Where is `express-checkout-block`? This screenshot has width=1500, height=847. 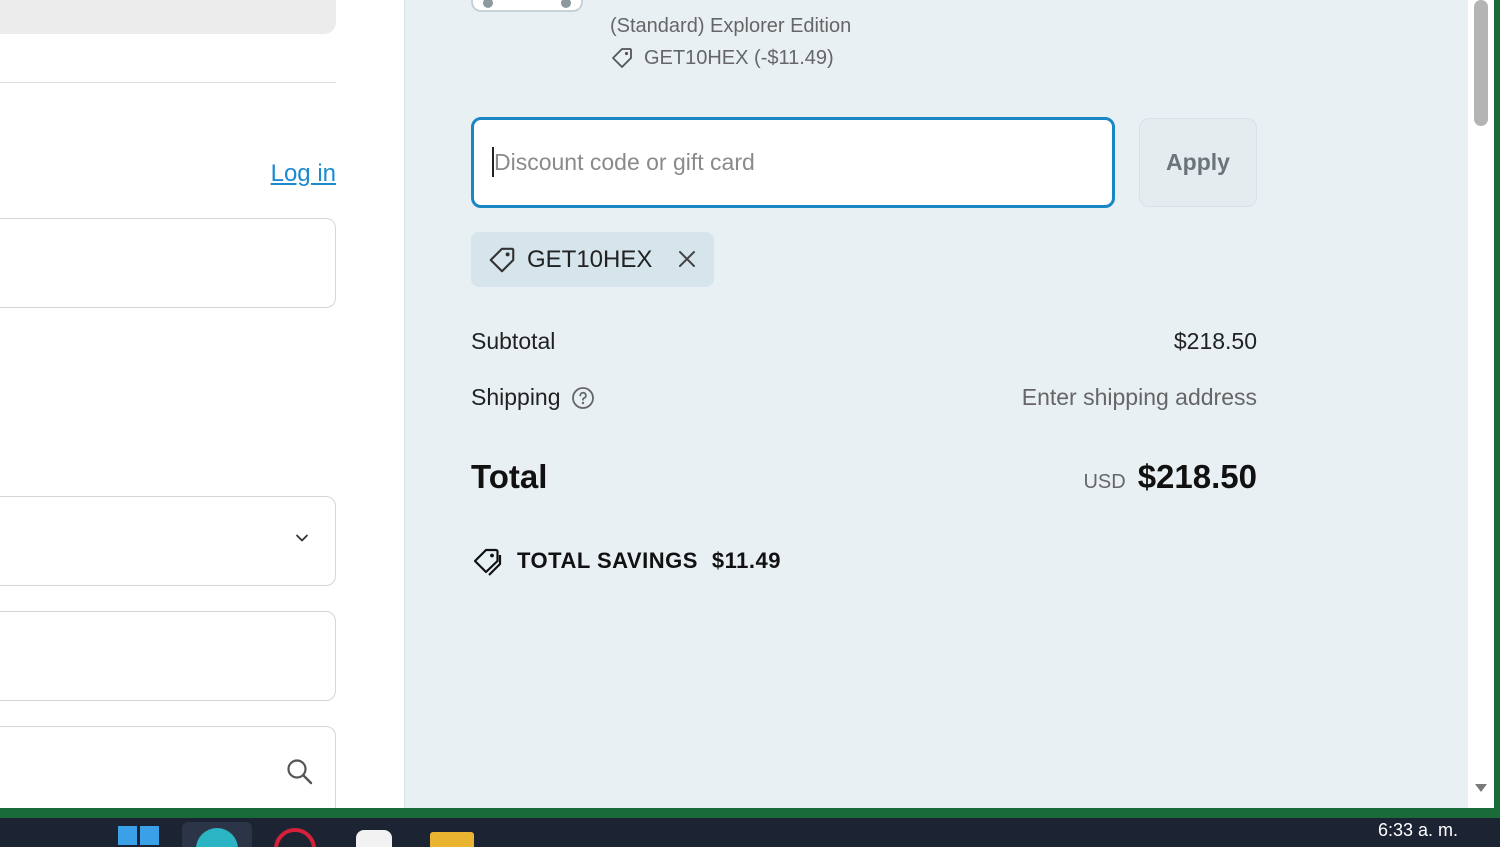
express-checkout-block is located at coordinates (168, 17).